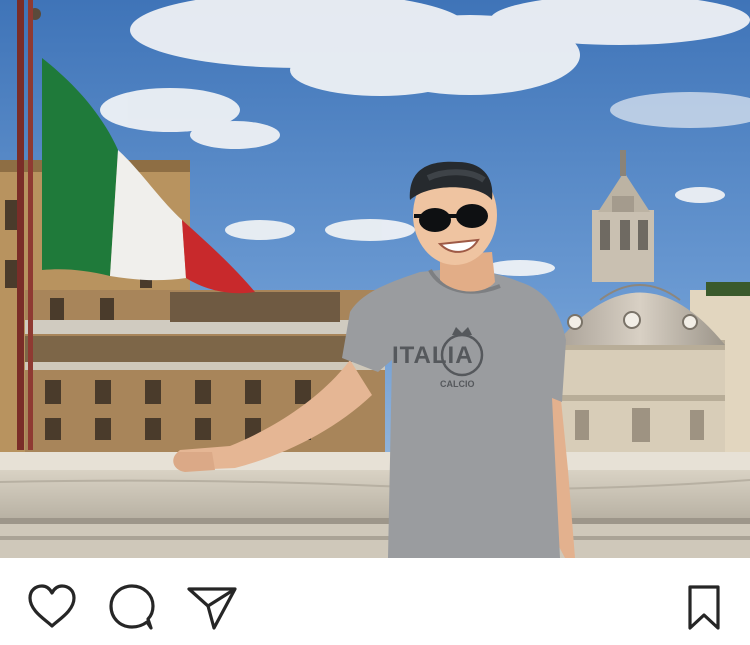 Image resolution: width=750 pixels, height=645 pixels. I want to click on share-button, so click(212, 607).